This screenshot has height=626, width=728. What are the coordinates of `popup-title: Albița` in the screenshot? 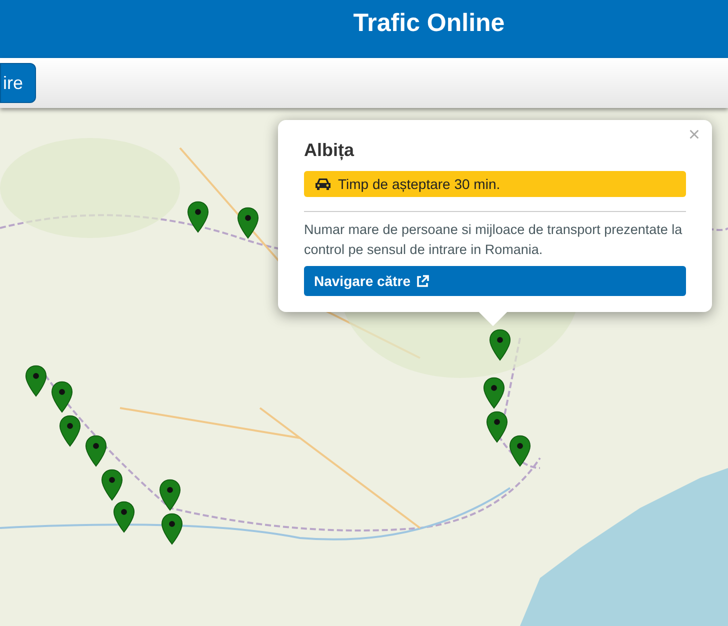 It's located at (330, 150).